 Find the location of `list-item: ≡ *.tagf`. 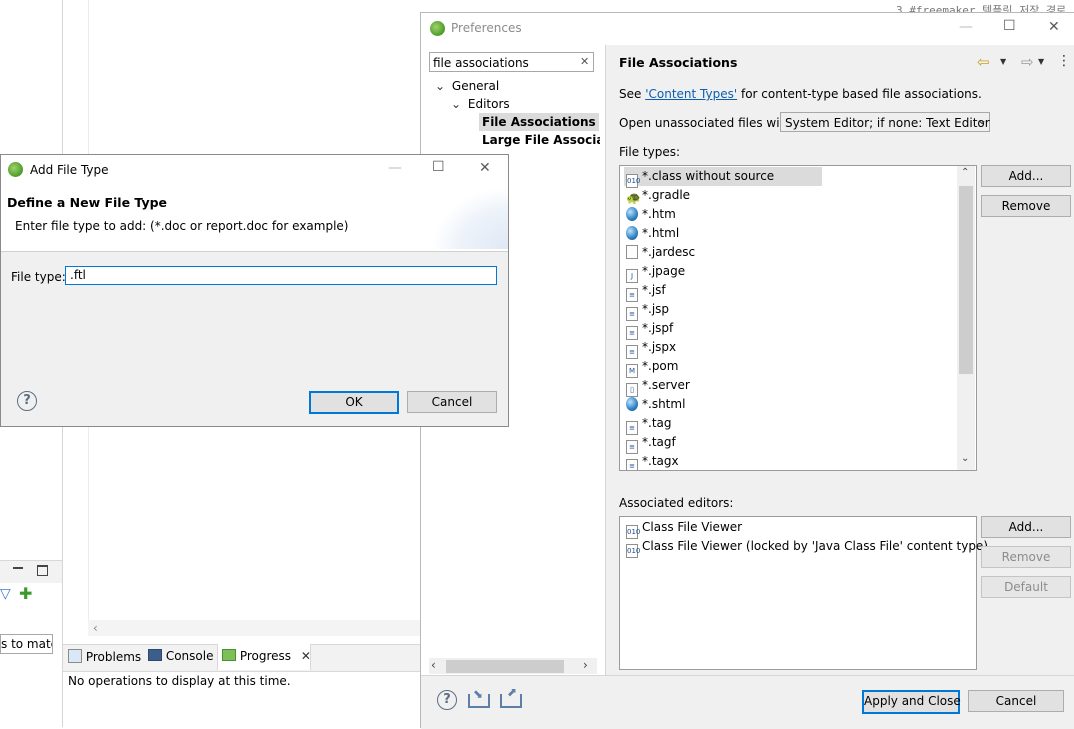

list-item: ≡ *.tagf is located at coordinates (651, 443).